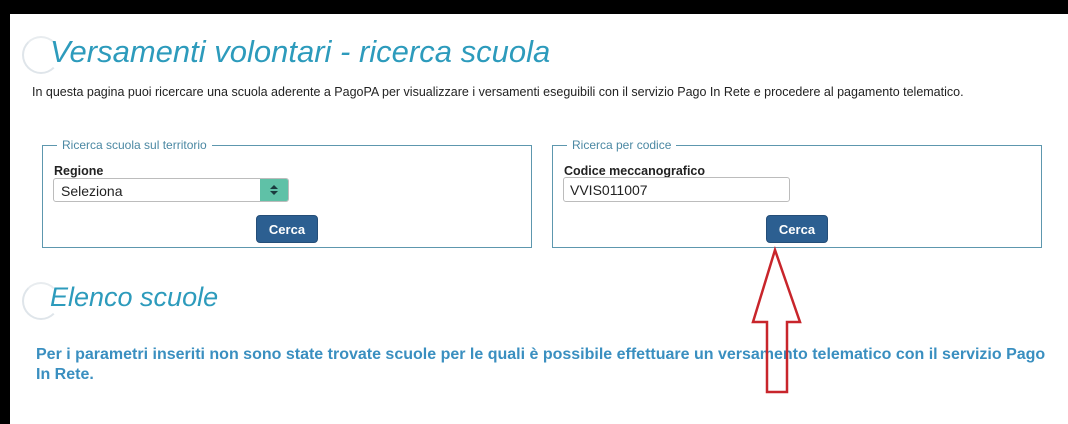  What do you see at coordinates (776, 319) in the screenshot?
I see `red-up-arrow-icon` at bounding box center [776, 319].